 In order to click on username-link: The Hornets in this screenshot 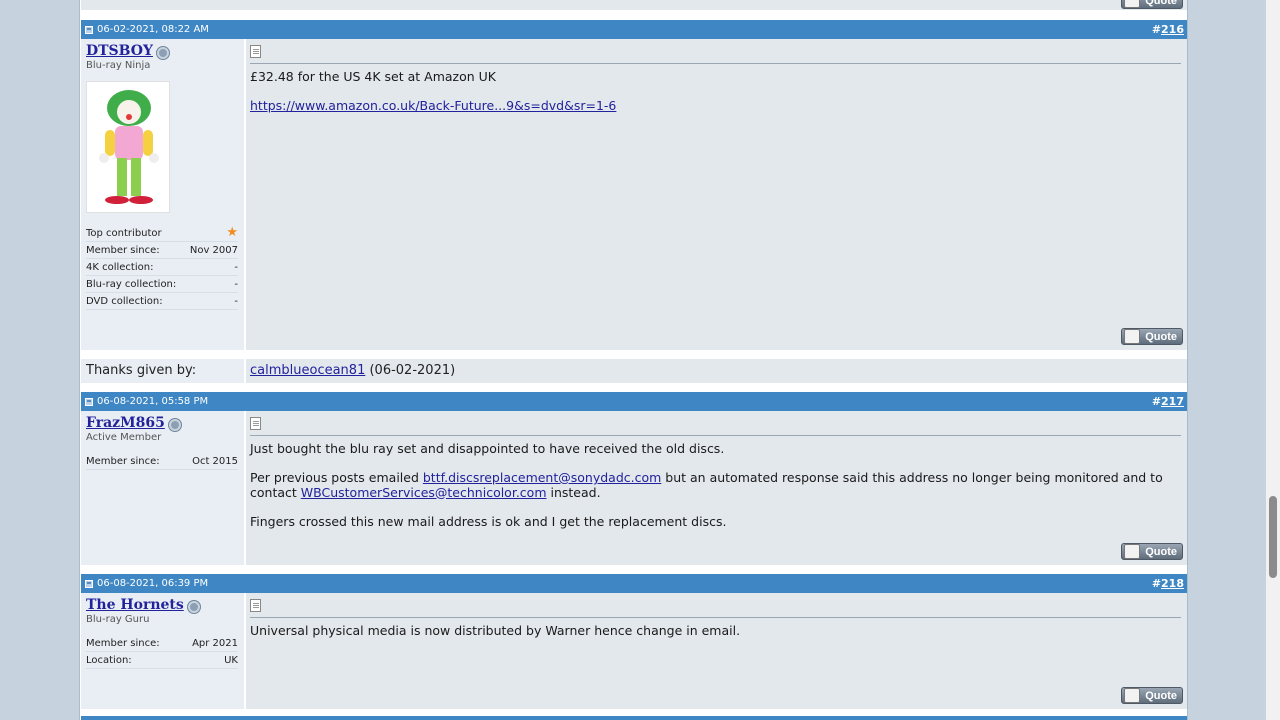, I will do `click(135, 605)`.